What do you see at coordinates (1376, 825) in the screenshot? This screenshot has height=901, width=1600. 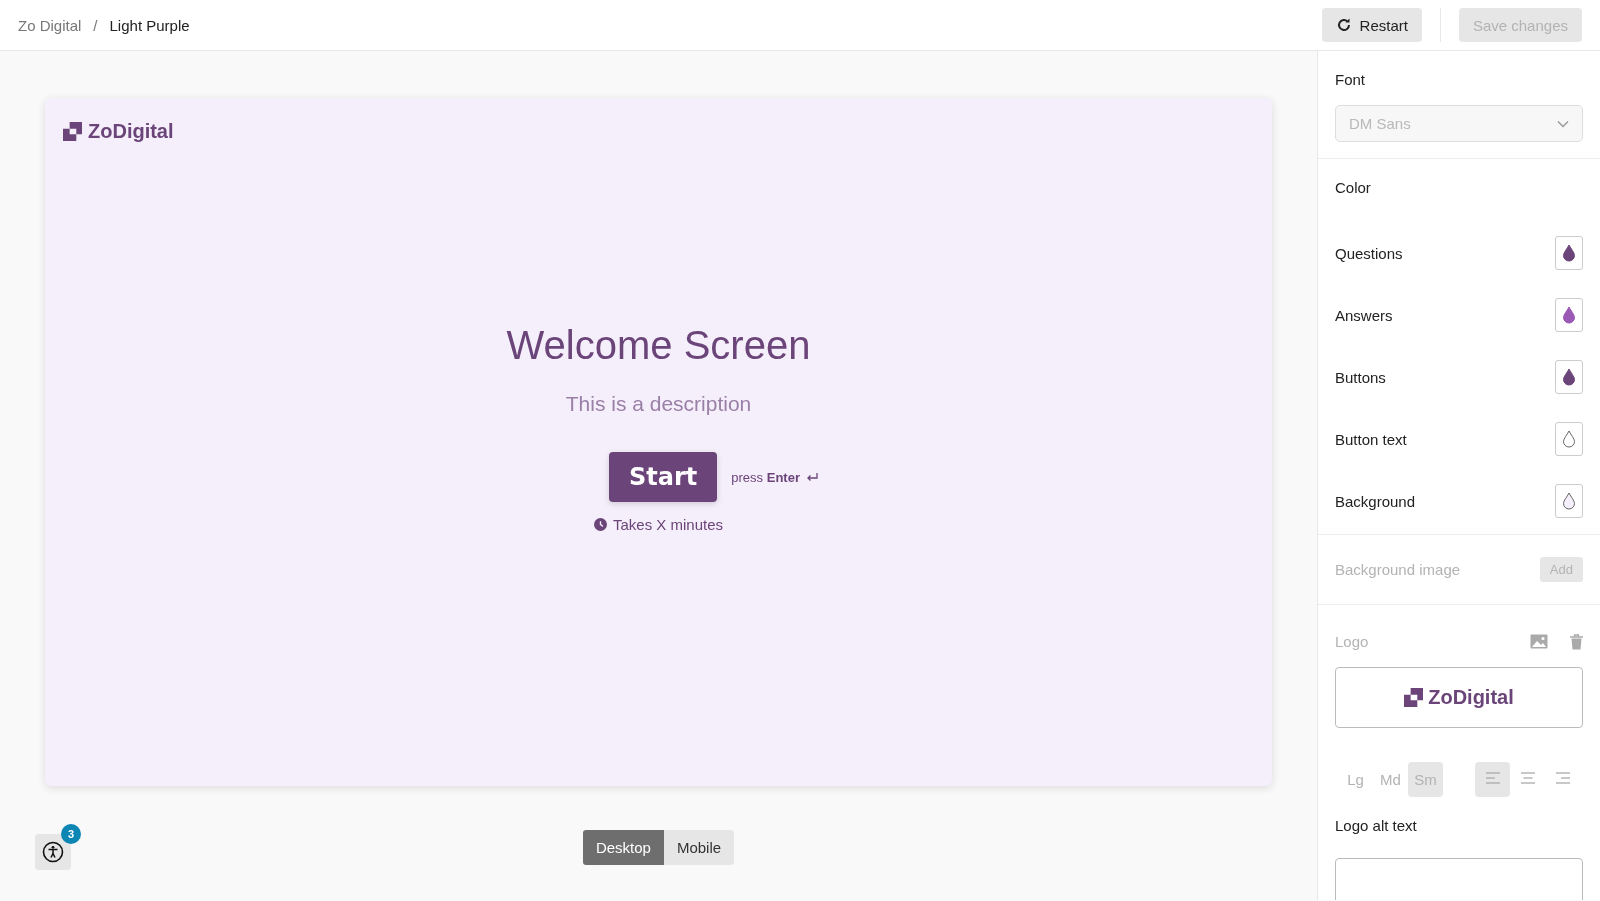 I see `logo-alt-text-label: Logo alt text` at bounding box center [1376, 825].